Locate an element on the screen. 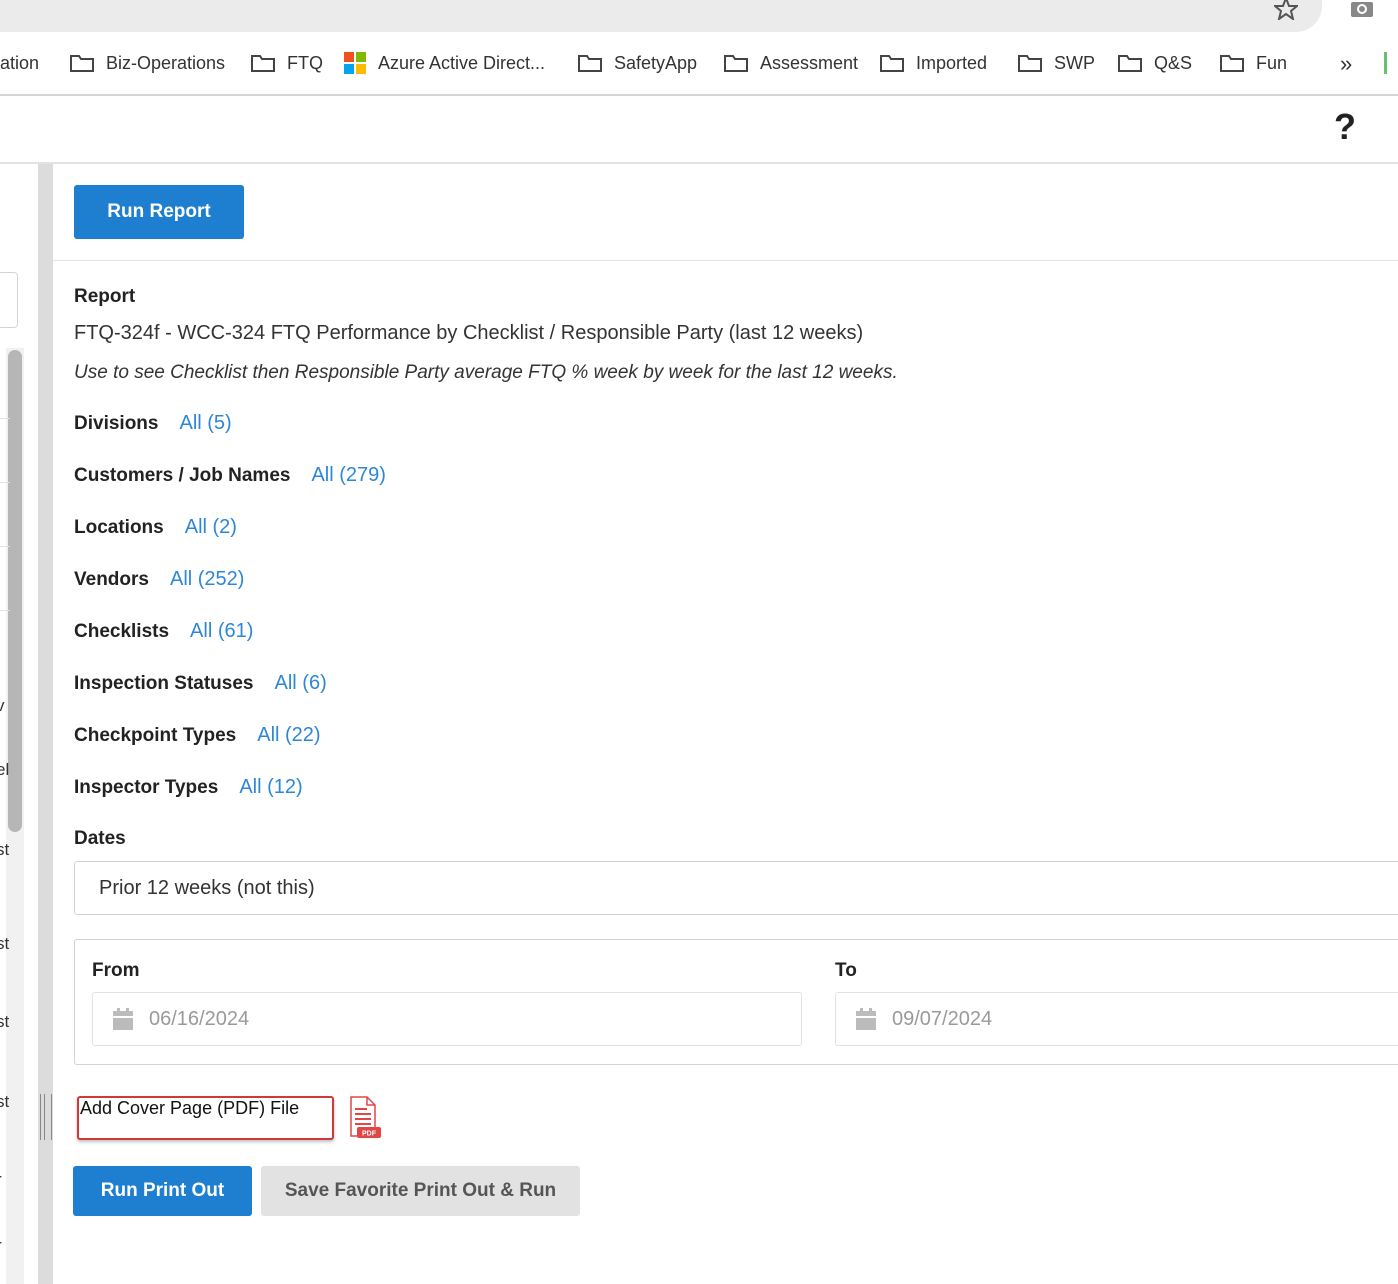 Image resolution: width=1398 pixels, height=1284 pixels. bookmark-folder-qs: Q&S is located at coordinates (1155, 63).